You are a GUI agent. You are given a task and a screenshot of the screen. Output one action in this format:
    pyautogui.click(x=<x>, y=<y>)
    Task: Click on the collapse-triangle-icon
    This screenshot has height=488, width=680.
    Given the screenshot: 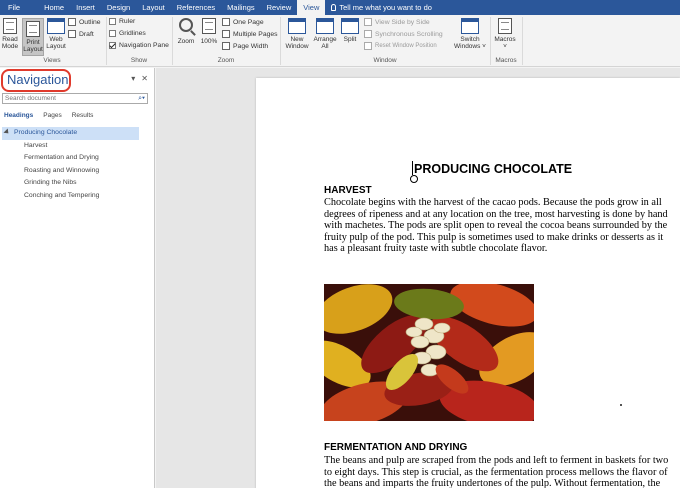 What is the action you would take?
    pyautogui.click(x=7, y=132)
    